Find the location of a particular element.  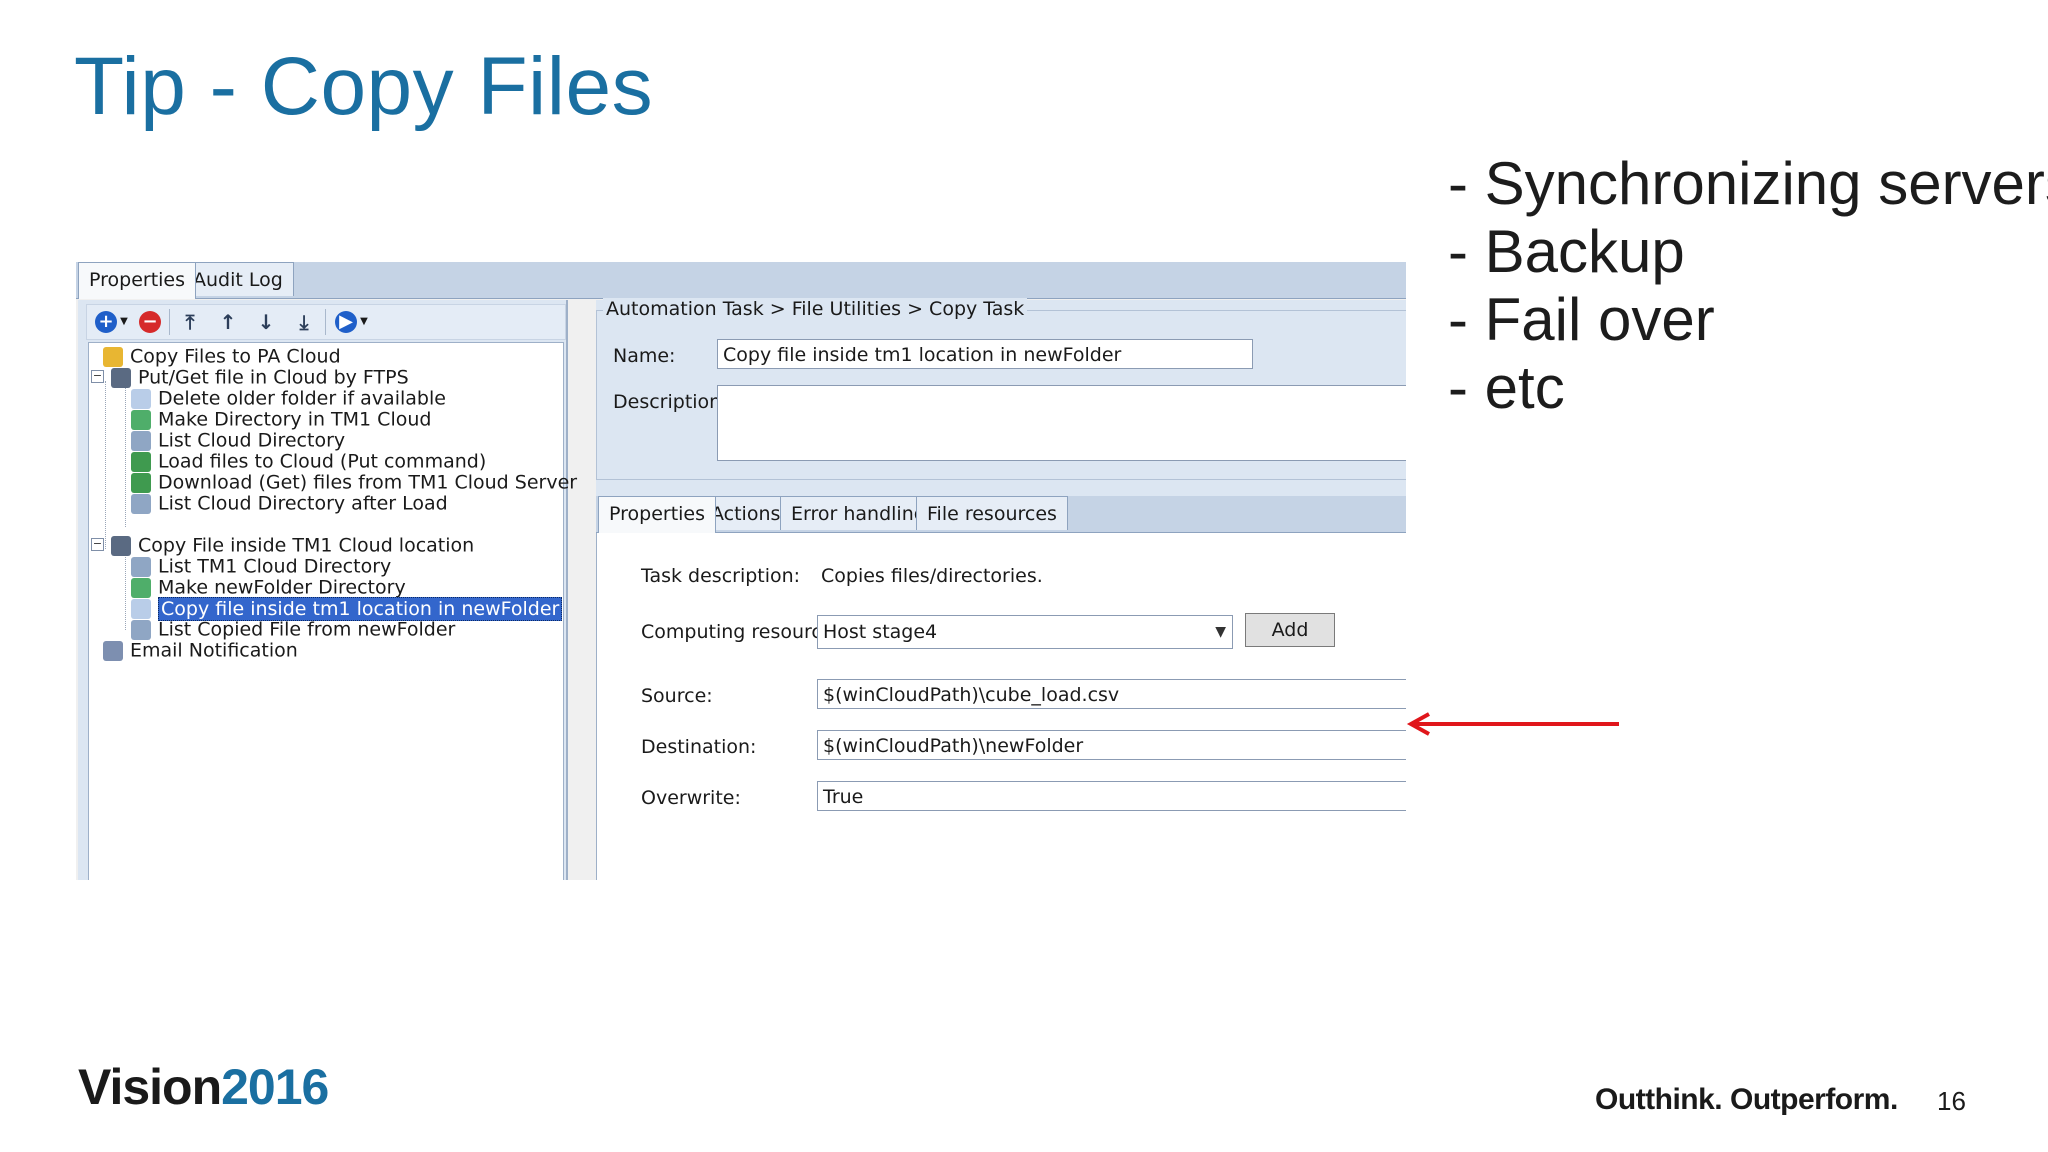

email-icon is located at coordinates (113, 650).